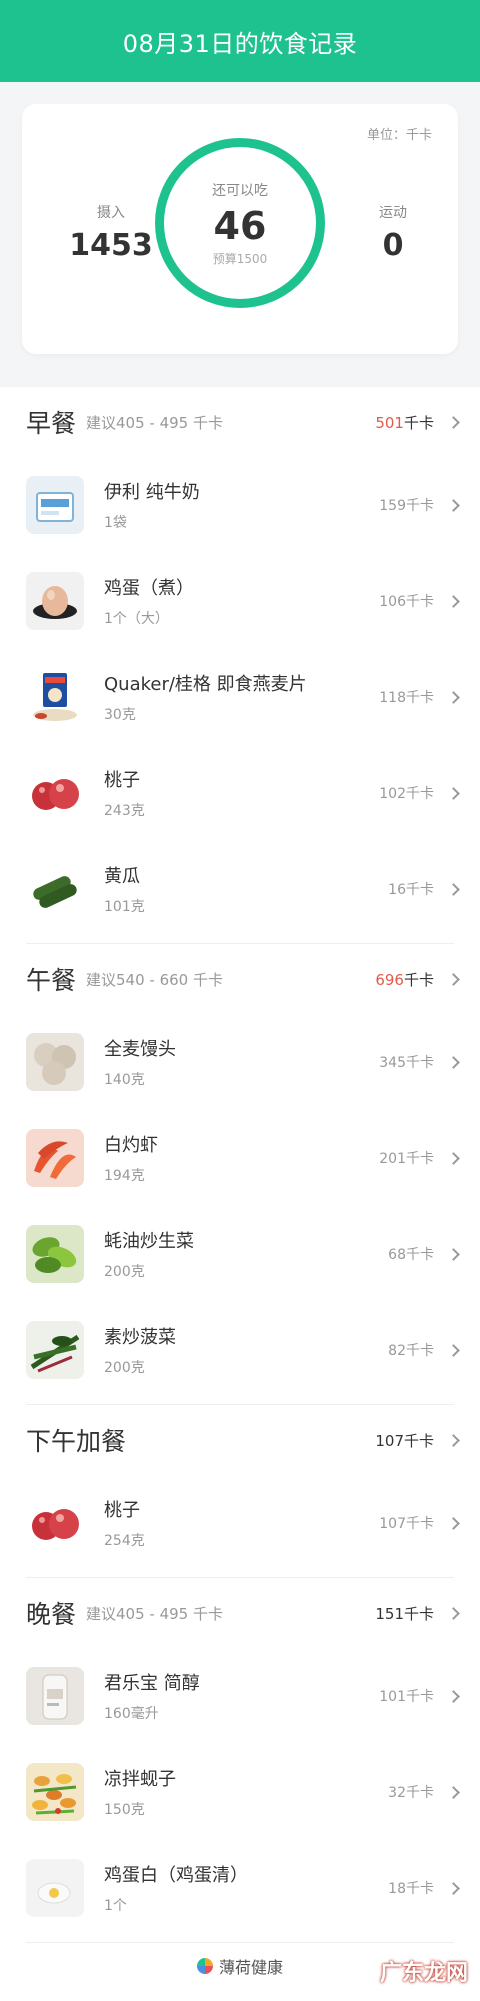  Describe the element at coordinates (140, 1049) in the screenshot. I see `food-name: 全麦馒头` at that location.